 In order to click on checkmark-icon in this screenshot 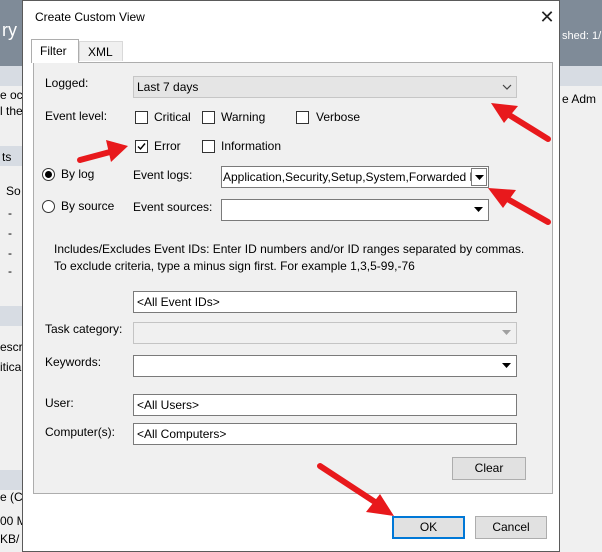, I will do `click(141, 147)`.